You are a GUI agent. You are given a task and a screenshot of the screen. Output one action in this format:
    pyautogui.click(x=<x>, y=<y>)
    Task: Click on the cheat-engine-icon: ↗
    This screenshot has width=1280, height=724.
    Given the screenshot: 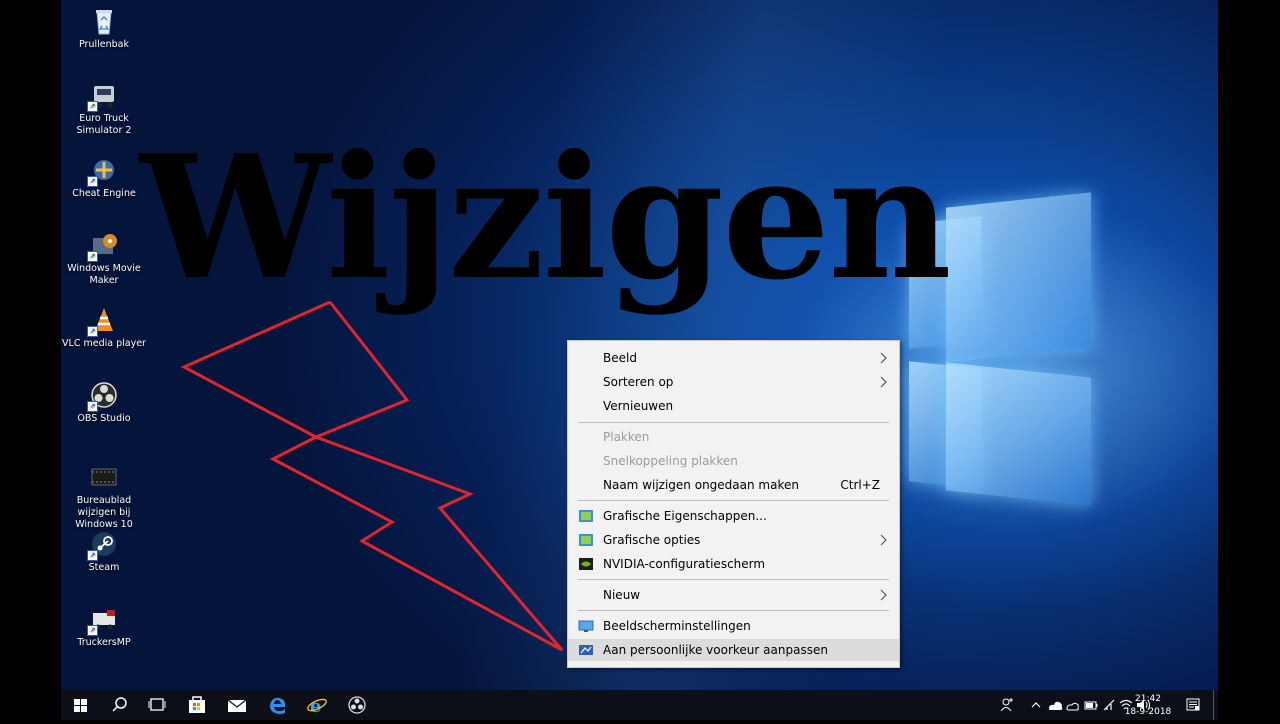 What is the action you would take?
    pyautogui.click(x=103, y=171)
    